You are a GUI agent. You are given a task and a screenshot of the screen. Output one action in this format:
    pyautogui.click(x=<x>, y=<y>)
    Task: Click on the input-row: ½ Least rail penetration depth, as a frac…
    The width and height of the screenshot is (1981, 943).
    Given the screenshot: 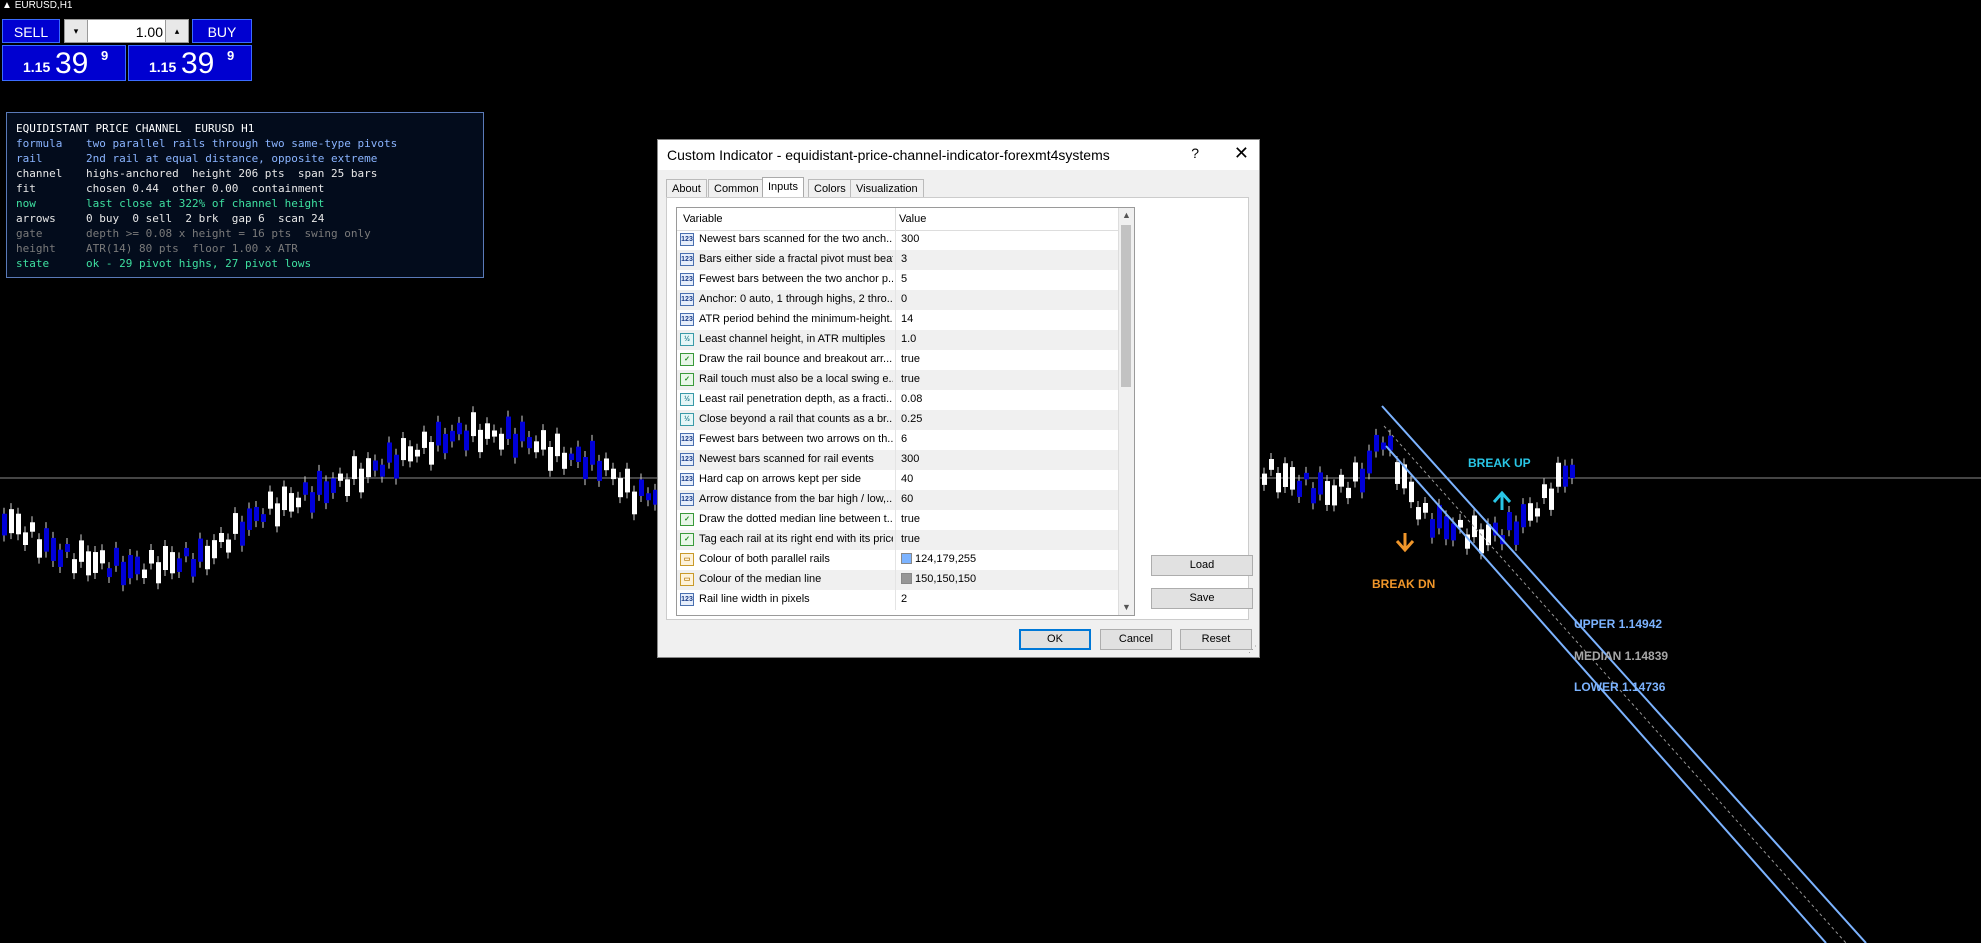 What is the action you would take?
    pyautogui.click(x=898, y=400)
    